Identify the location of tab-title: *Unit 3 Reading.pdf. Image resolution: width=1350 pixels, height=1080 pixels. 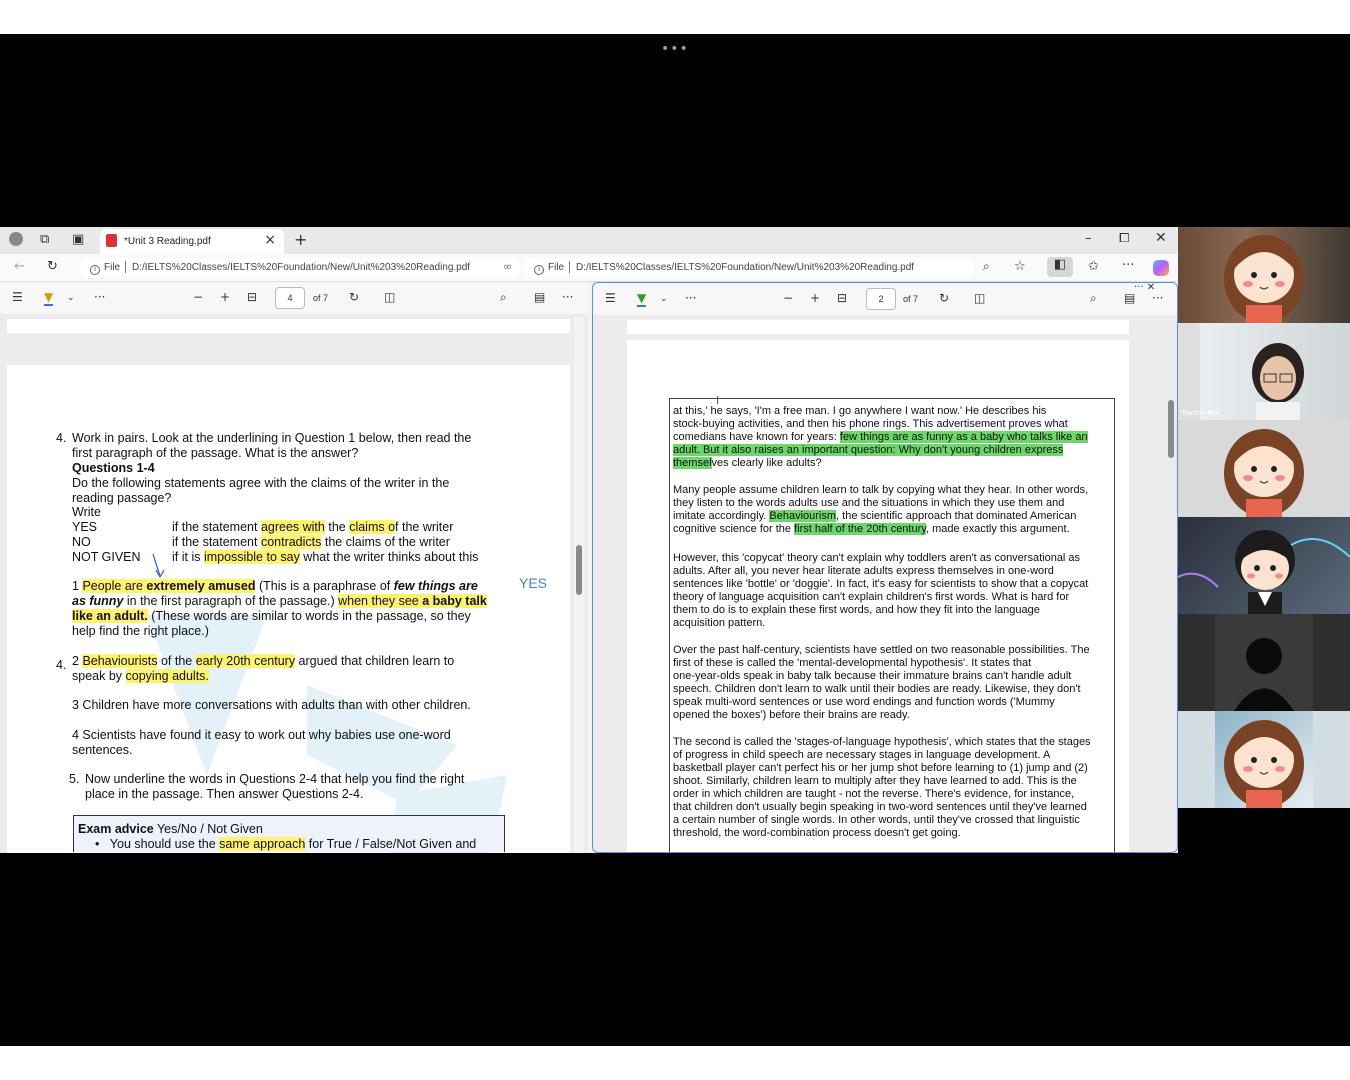
(167, 241).